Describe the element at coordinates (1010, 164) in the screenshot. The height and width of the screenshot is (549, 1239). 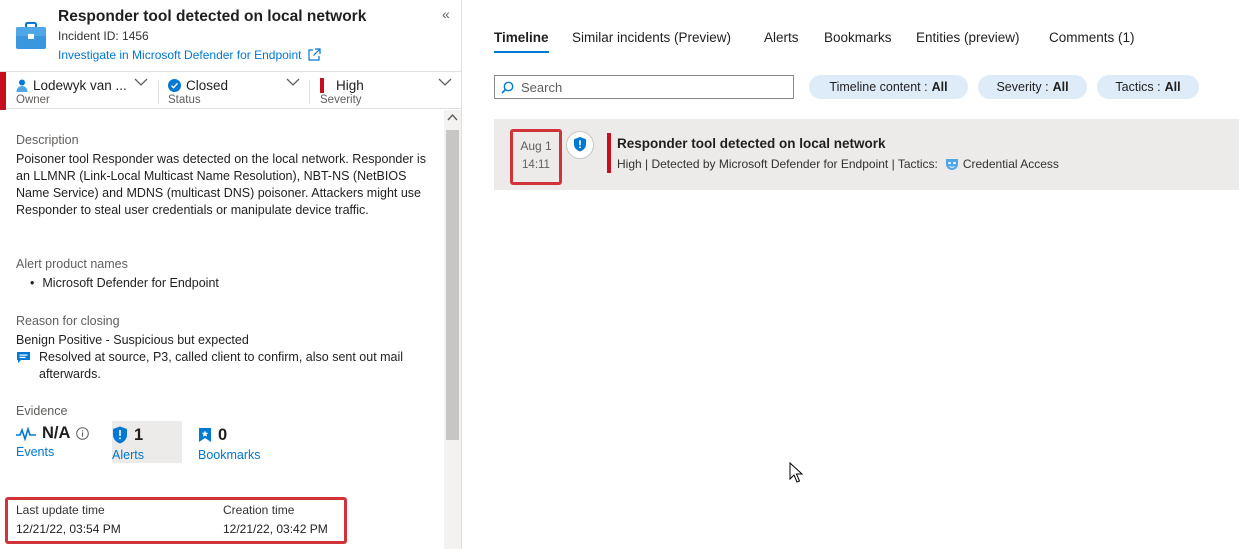
I see `tactic-name: Credential Access` at that location.